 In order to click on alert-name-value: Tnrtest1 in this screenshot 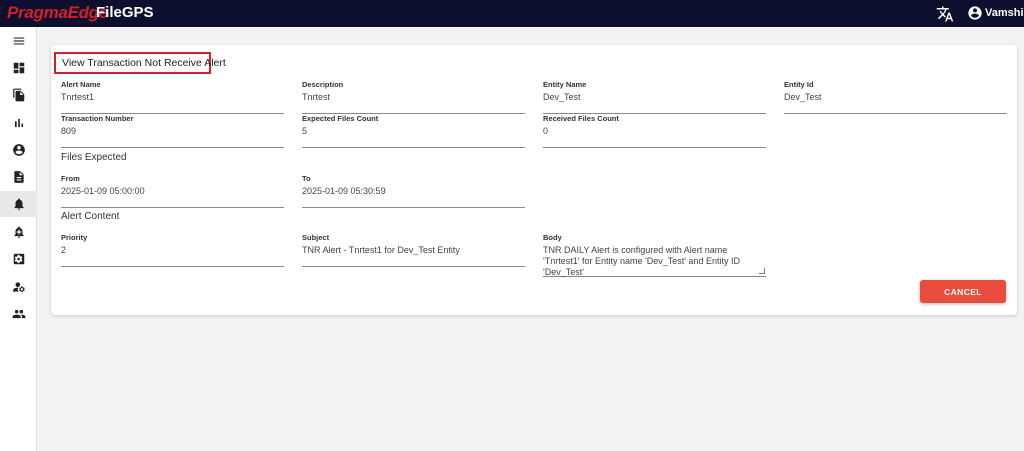, I will do `click(78, 97)`.